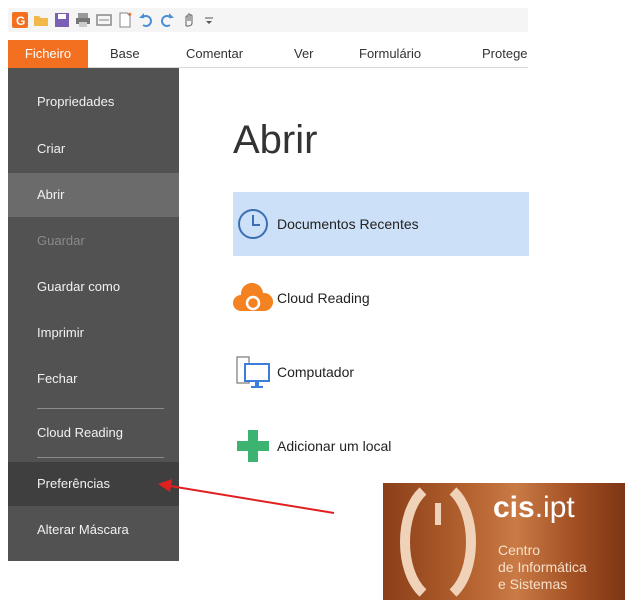 The height and width of the screenshot is (603, 627). Describe the element at coordinates (519, 550) in the screenshot. I see `logo-line: Centro` at that location.